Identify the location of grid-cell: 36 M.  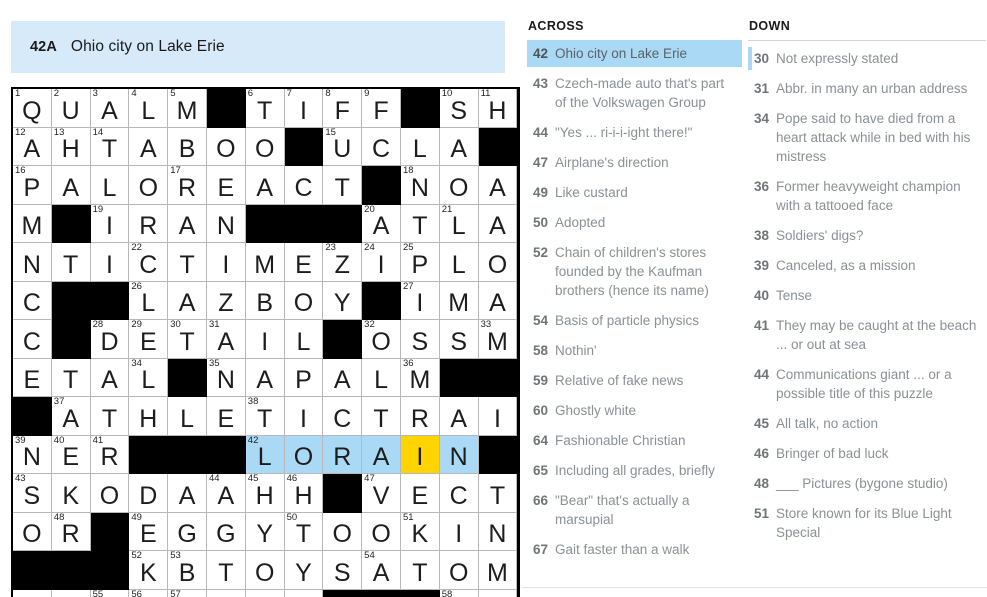
(420, 377).